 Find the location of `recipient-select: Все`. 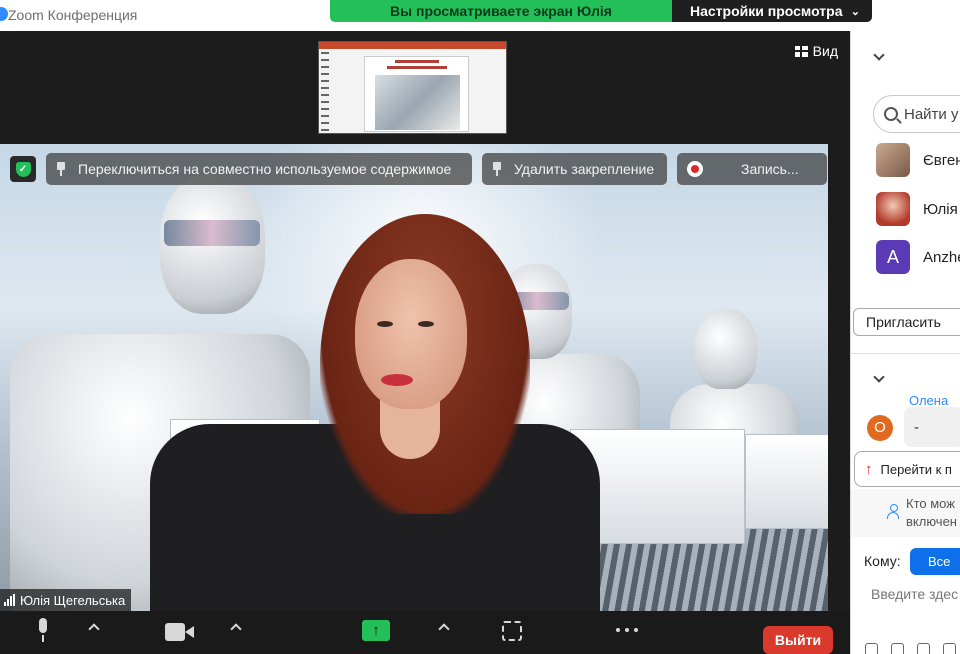

recipient-select: Все is located at coordinates (935, 561).